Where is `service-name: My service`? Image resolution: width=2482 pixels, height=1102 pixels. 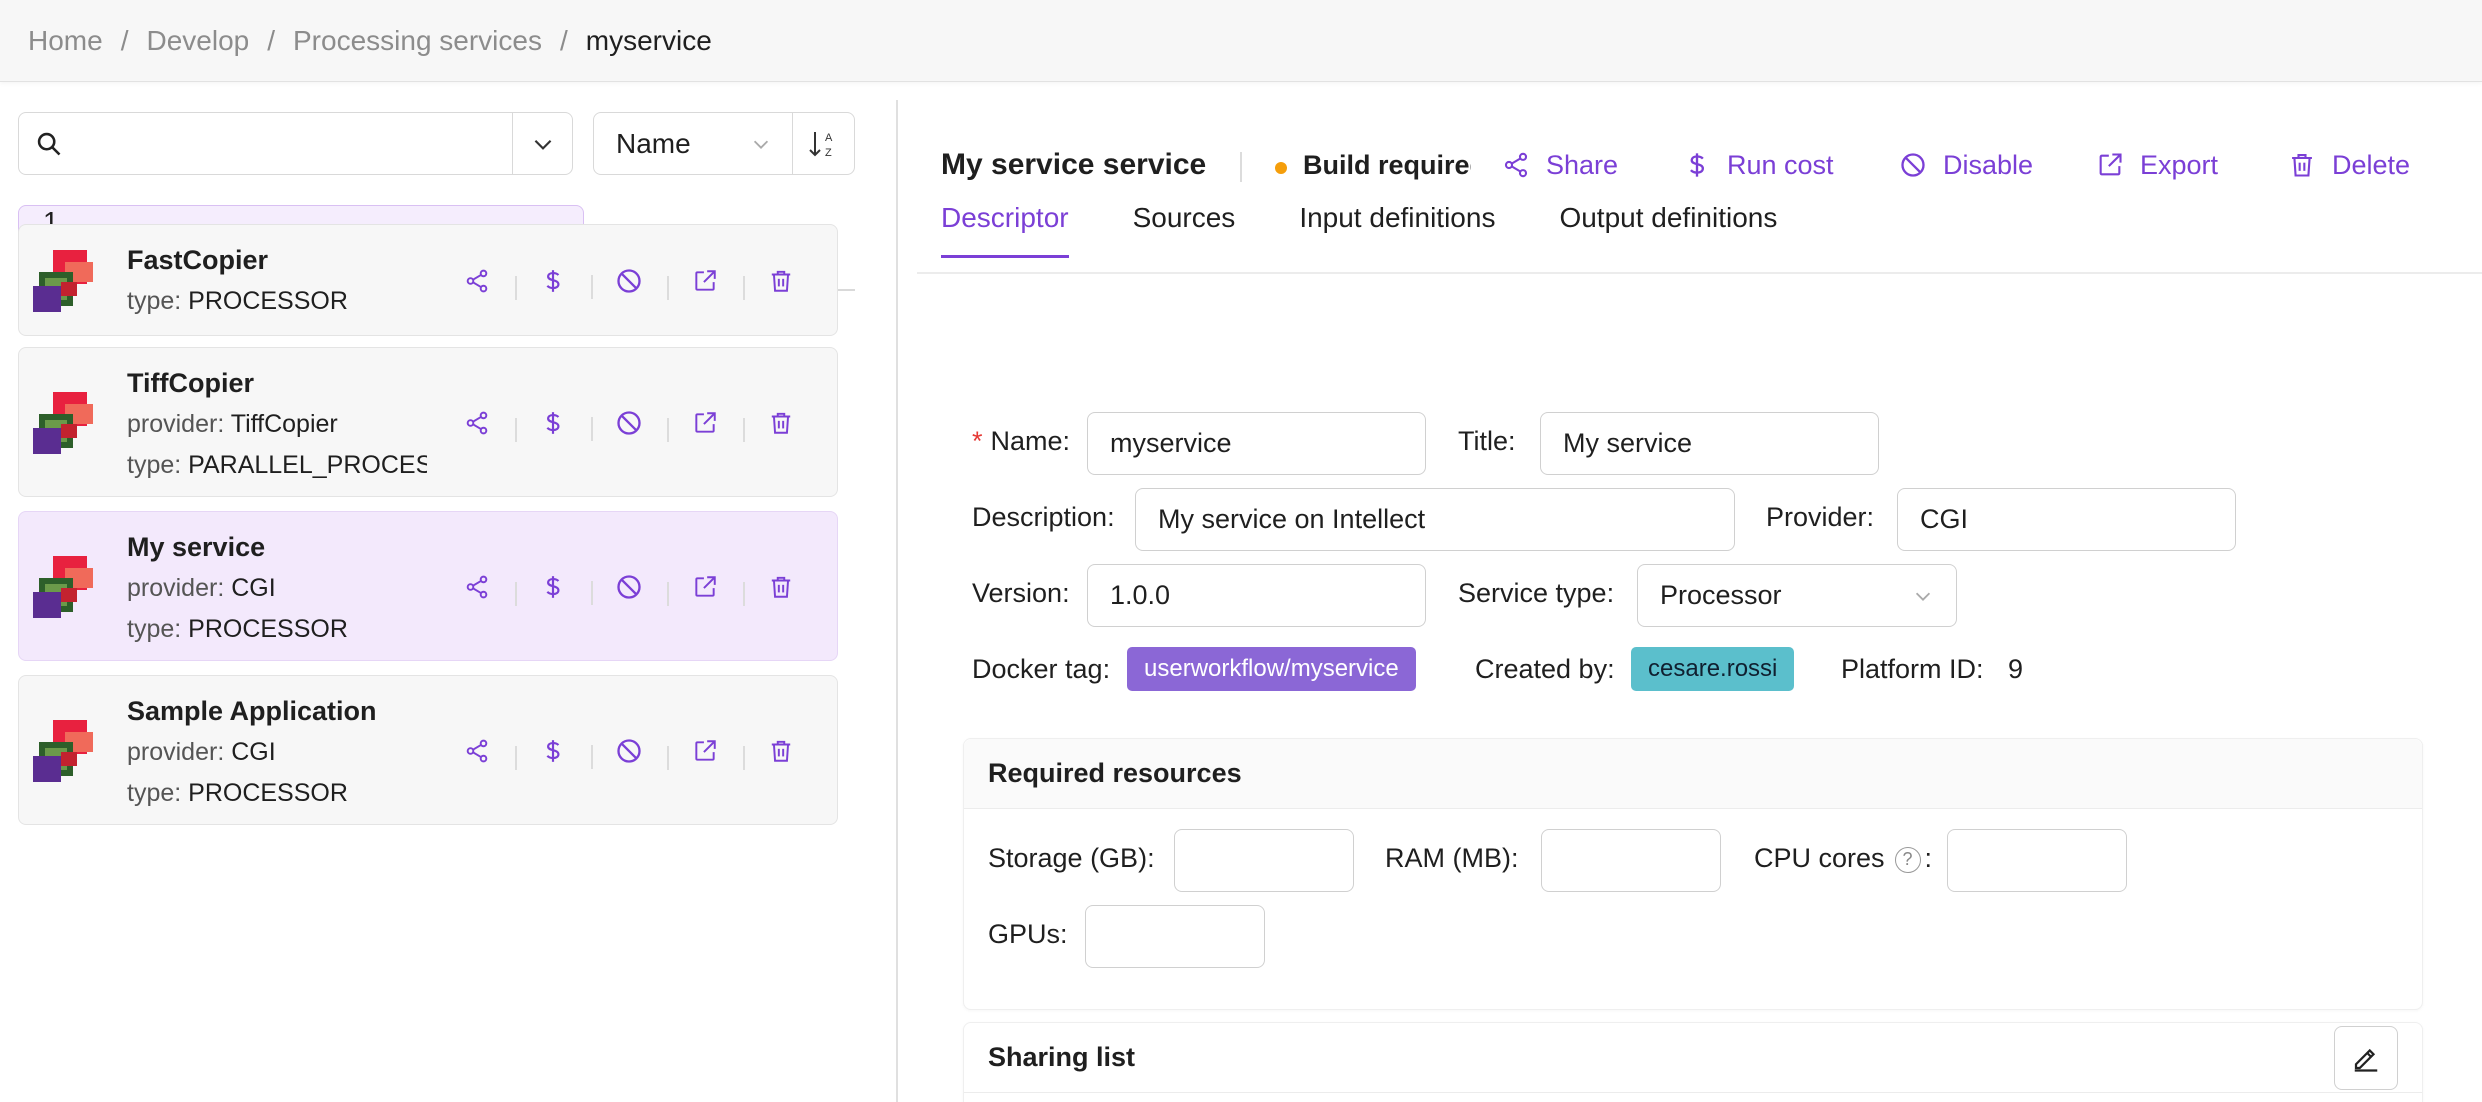
service-name: My service is located at coordinates (196, 547).